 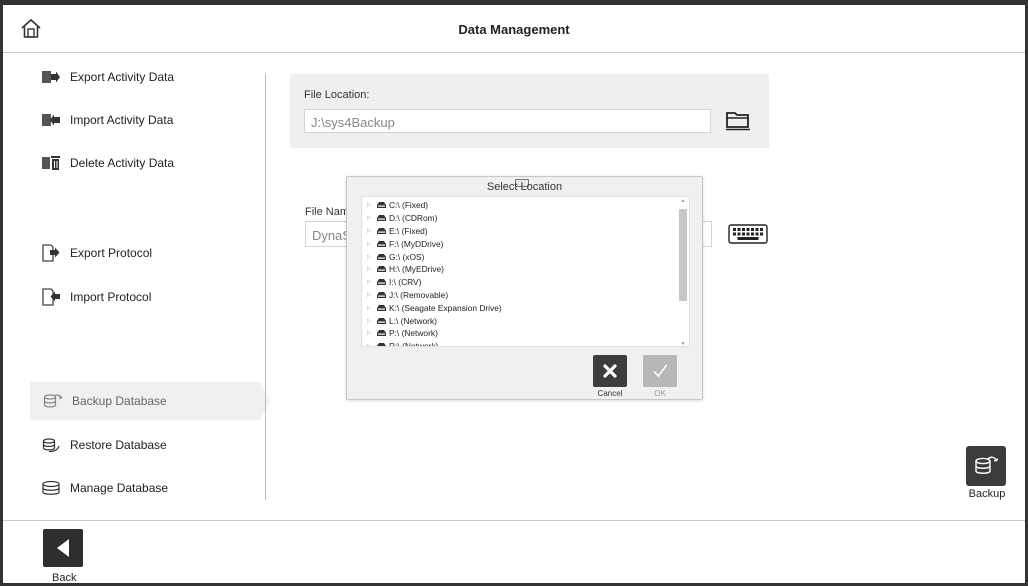 I want to click on page-title: Data Management, so click(x=514, y=29).